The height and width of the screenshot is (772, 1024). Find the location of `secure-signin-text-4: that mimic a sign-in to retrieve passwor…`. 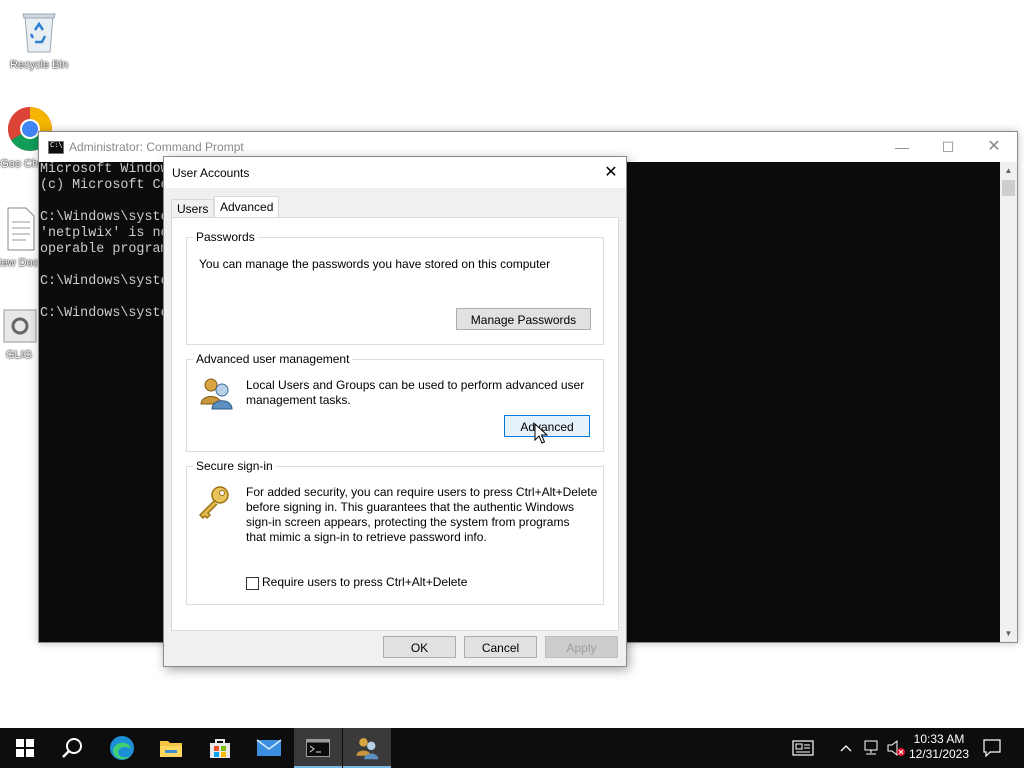

secure-signin-text-4: that mimic a sign-in to retrieve passwor… is located at coordinates (366, 537).